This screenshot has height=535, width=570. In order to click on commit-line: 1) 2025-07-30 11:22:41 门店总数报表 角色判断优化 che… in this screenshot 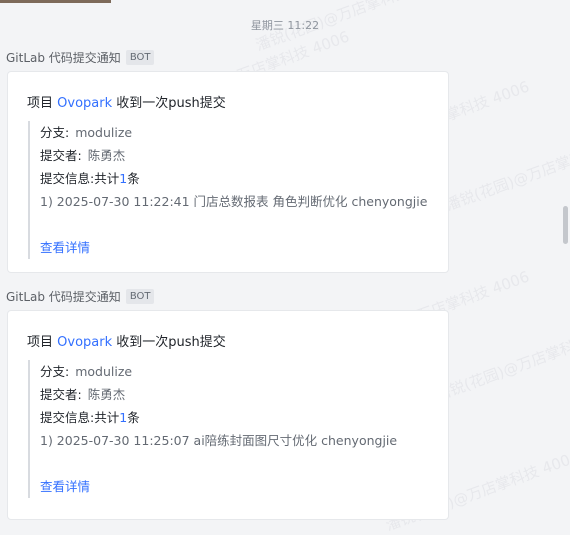, I will do `click(234, 201)`.